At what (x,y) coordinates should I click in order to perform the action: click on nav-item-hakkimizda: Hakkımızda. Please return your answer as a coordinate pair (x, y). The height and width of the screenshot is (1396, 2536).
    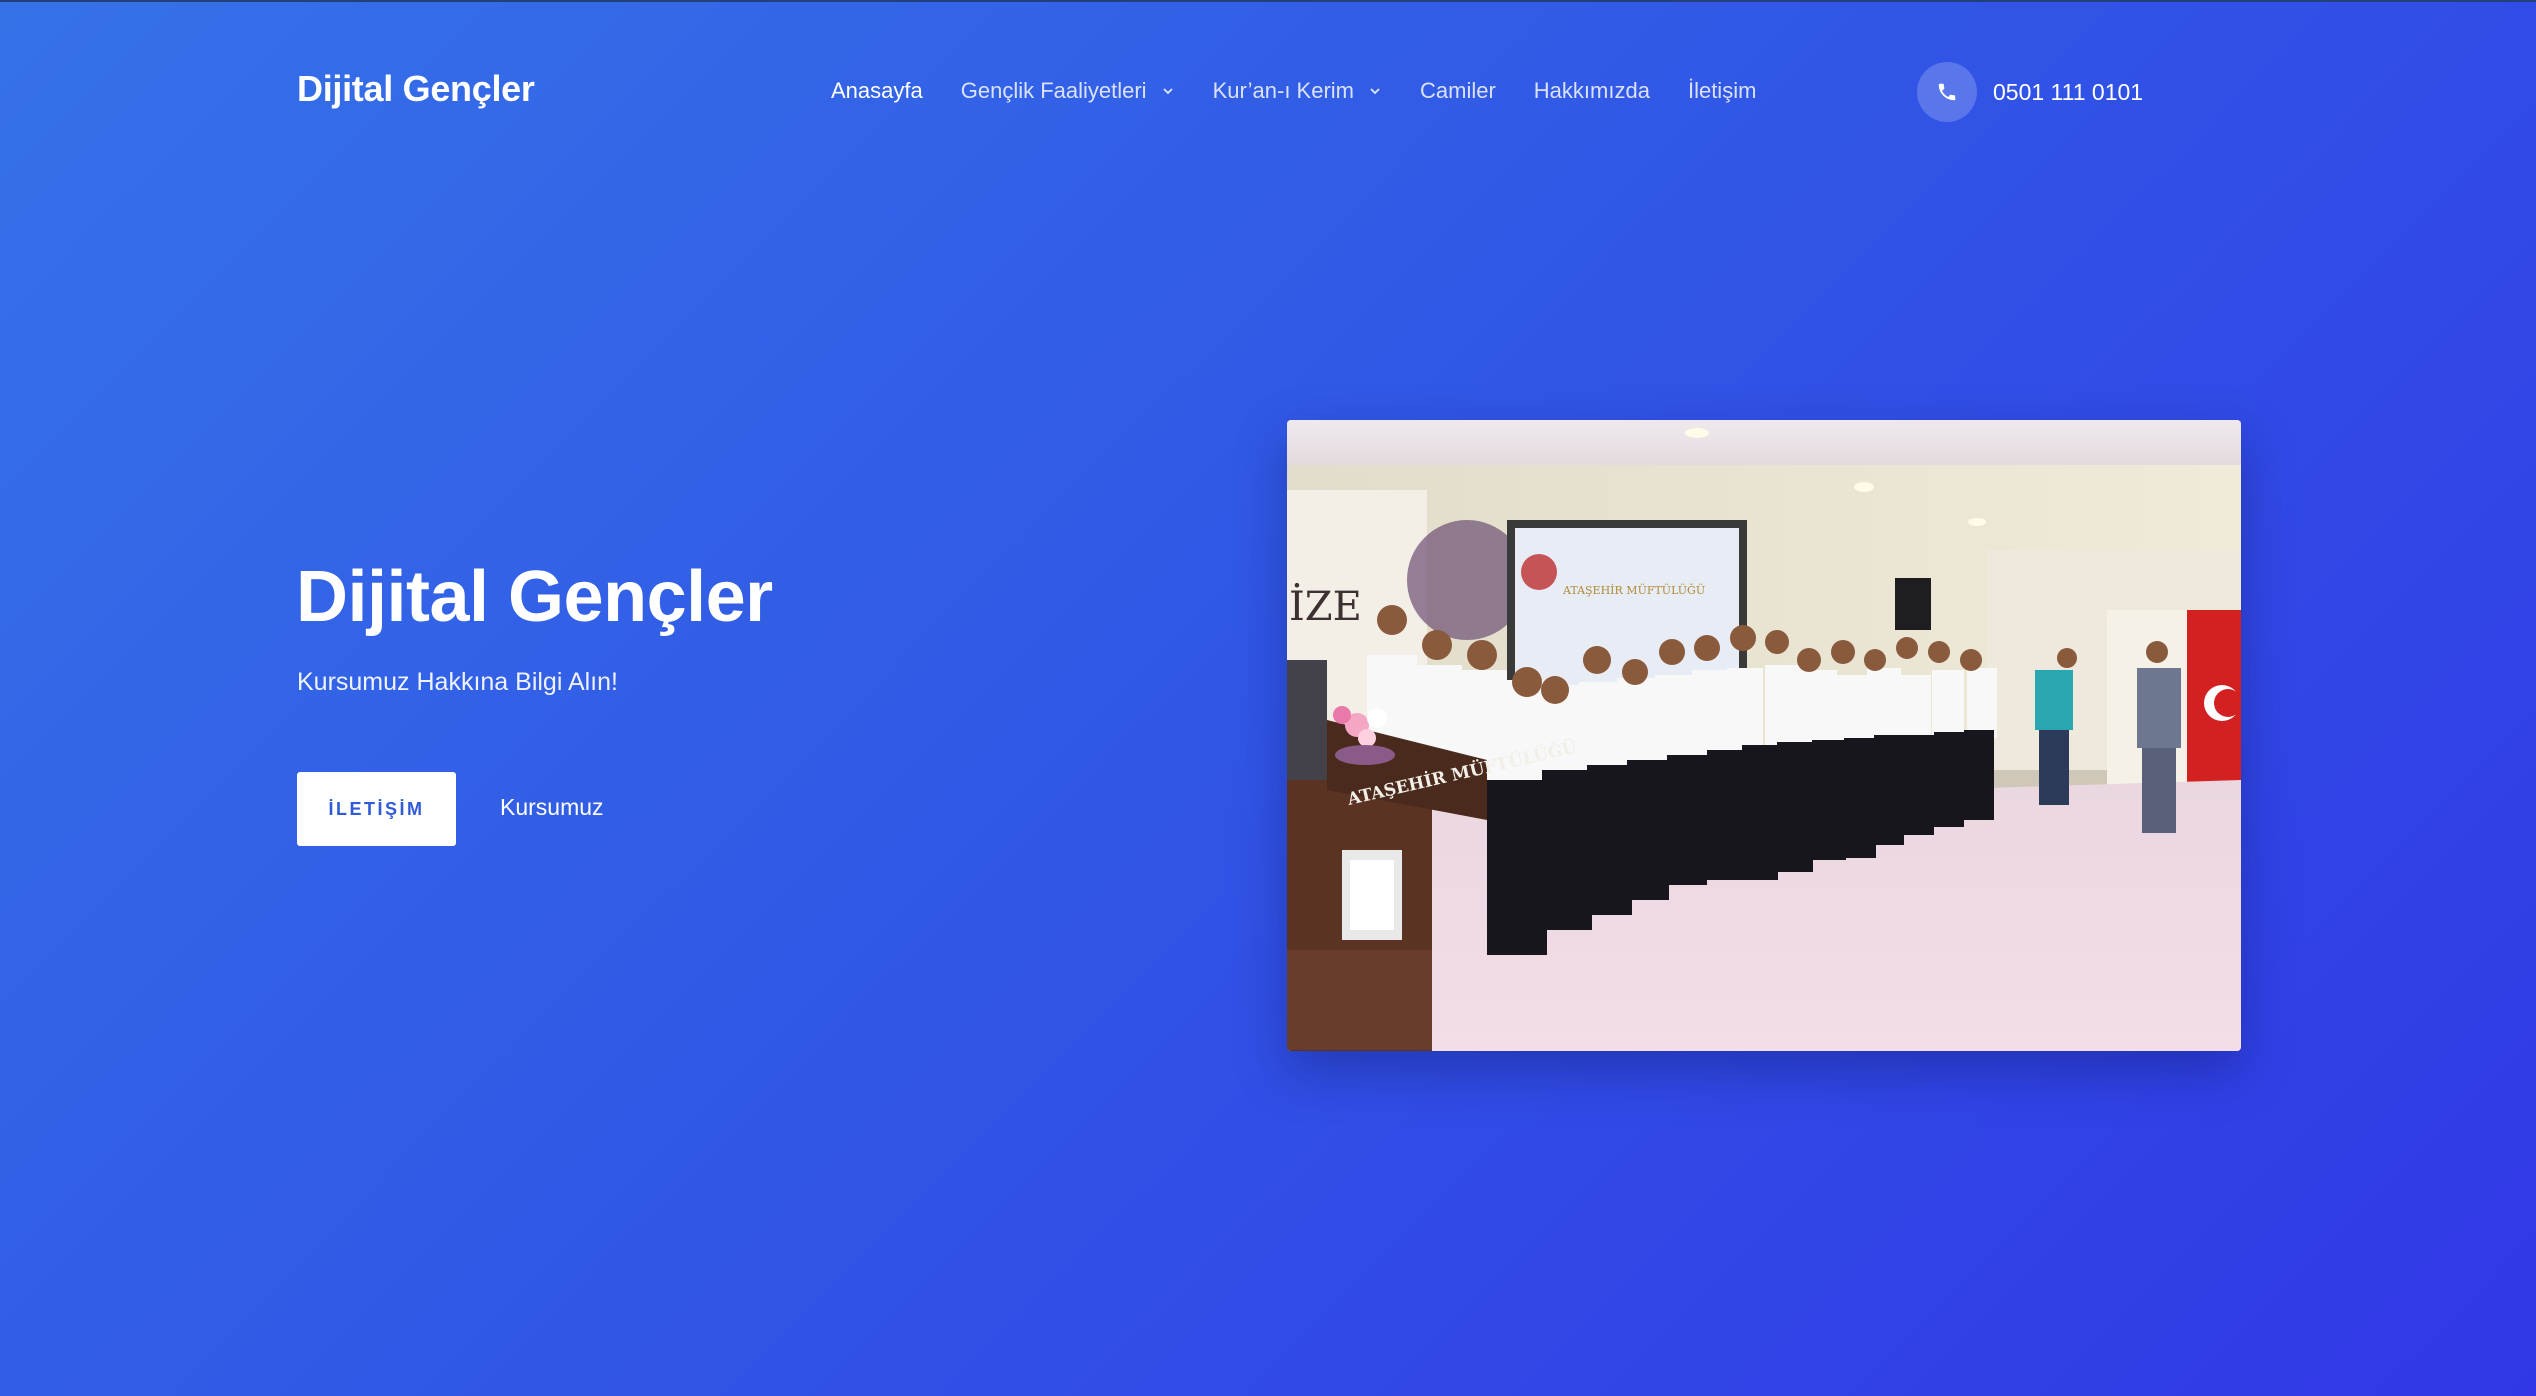
    Looking at the image, I should click on (1592, 91).